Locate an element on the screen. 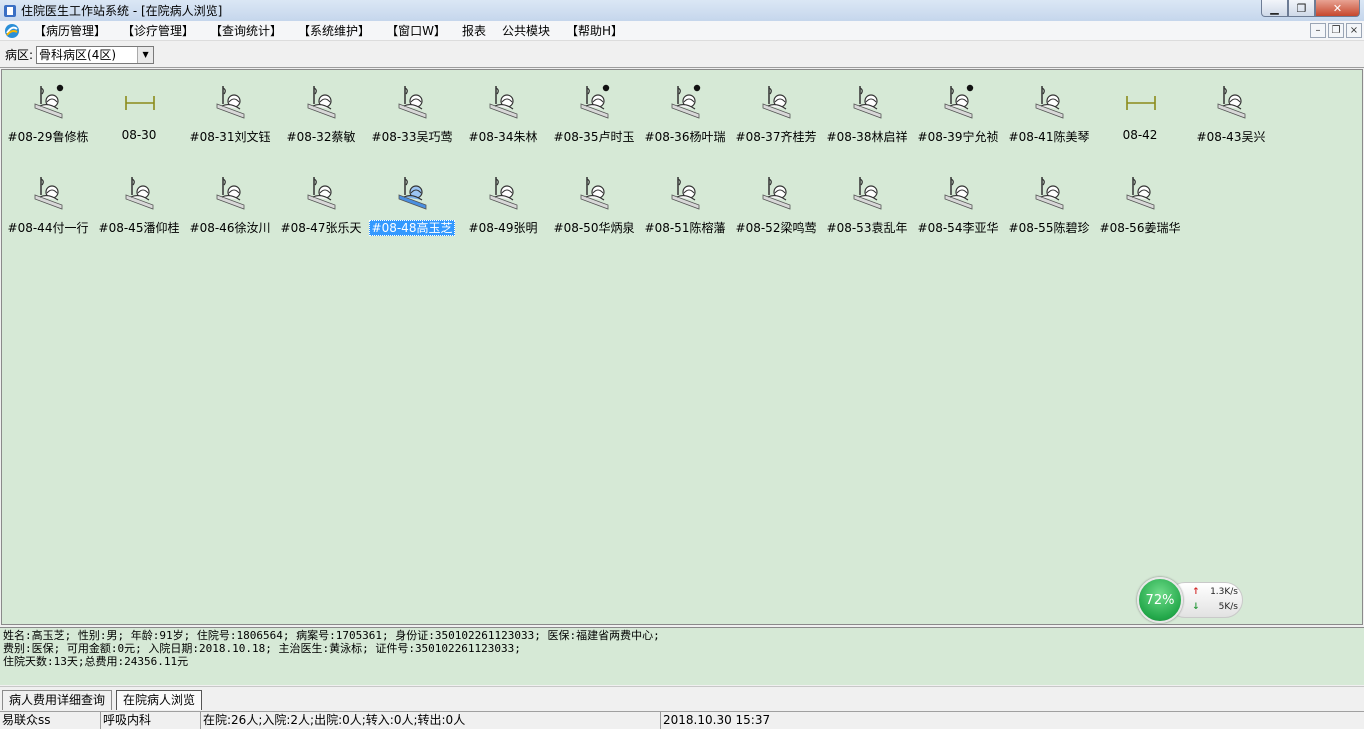  menu-window: 【窗口W】 is located at coordinates (416, 30).